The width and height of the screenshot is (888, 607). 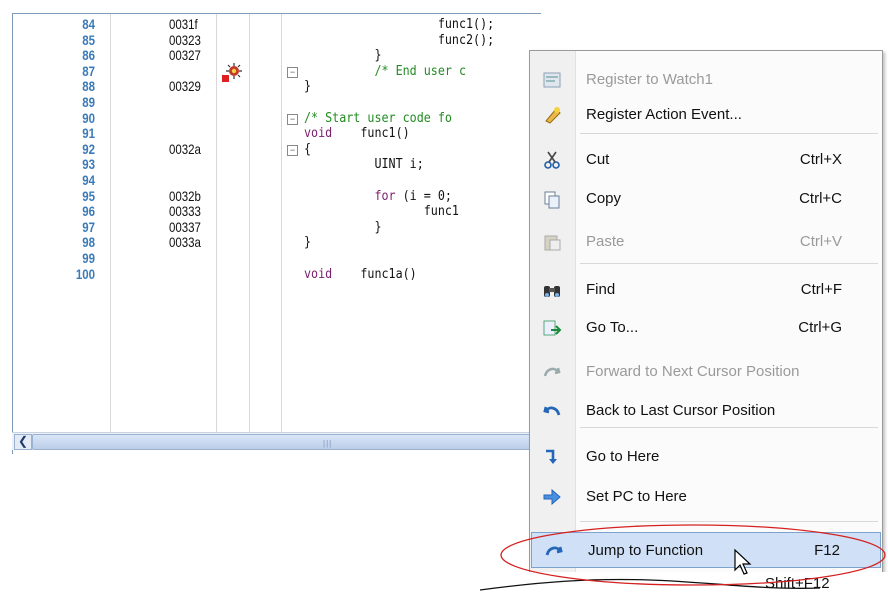 I want to click on line-number: 95, so click(x=88, y=195).